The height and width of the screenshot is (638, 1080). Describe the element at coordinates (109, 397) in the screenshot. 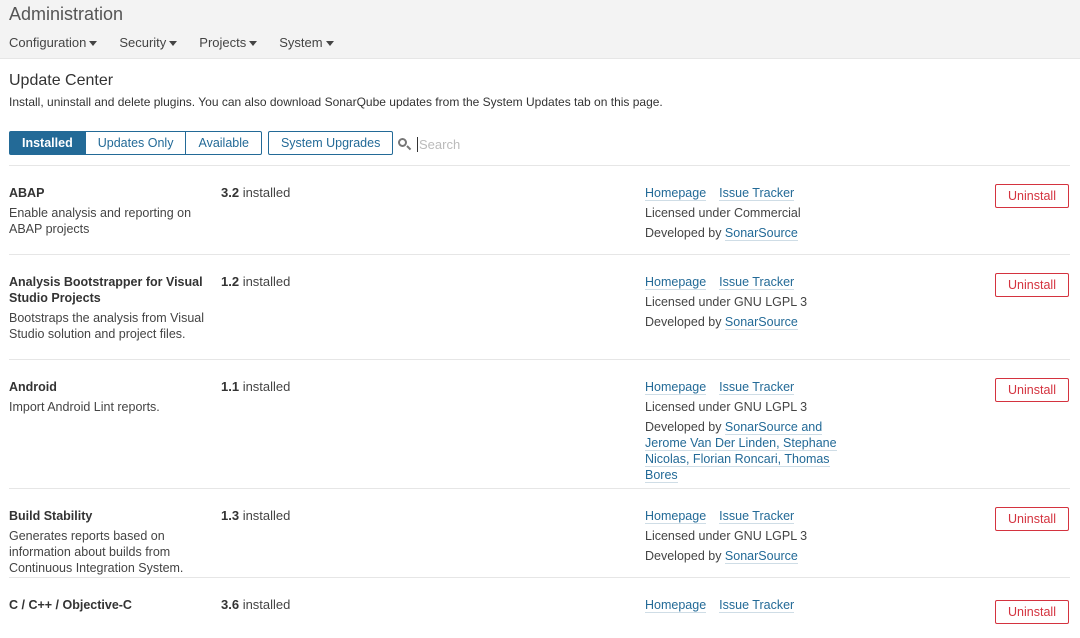

I see `plugin-info: Android Import Android Lint reports.` at that location.